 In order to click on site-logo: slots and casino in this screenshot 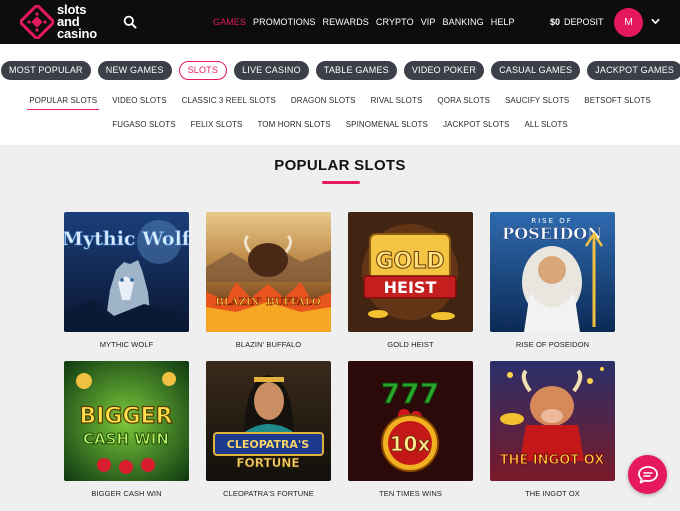, I will do `click(70, 22)`.